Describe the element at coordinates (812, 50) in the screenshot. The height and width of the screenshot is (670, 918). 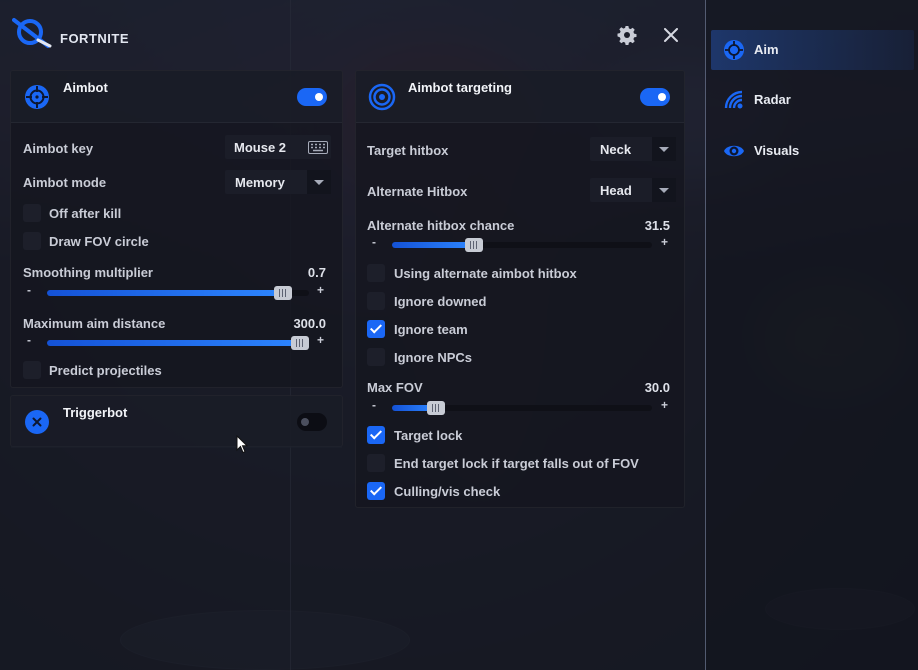
I see `sidebar-item-aim: Aim` at that location.